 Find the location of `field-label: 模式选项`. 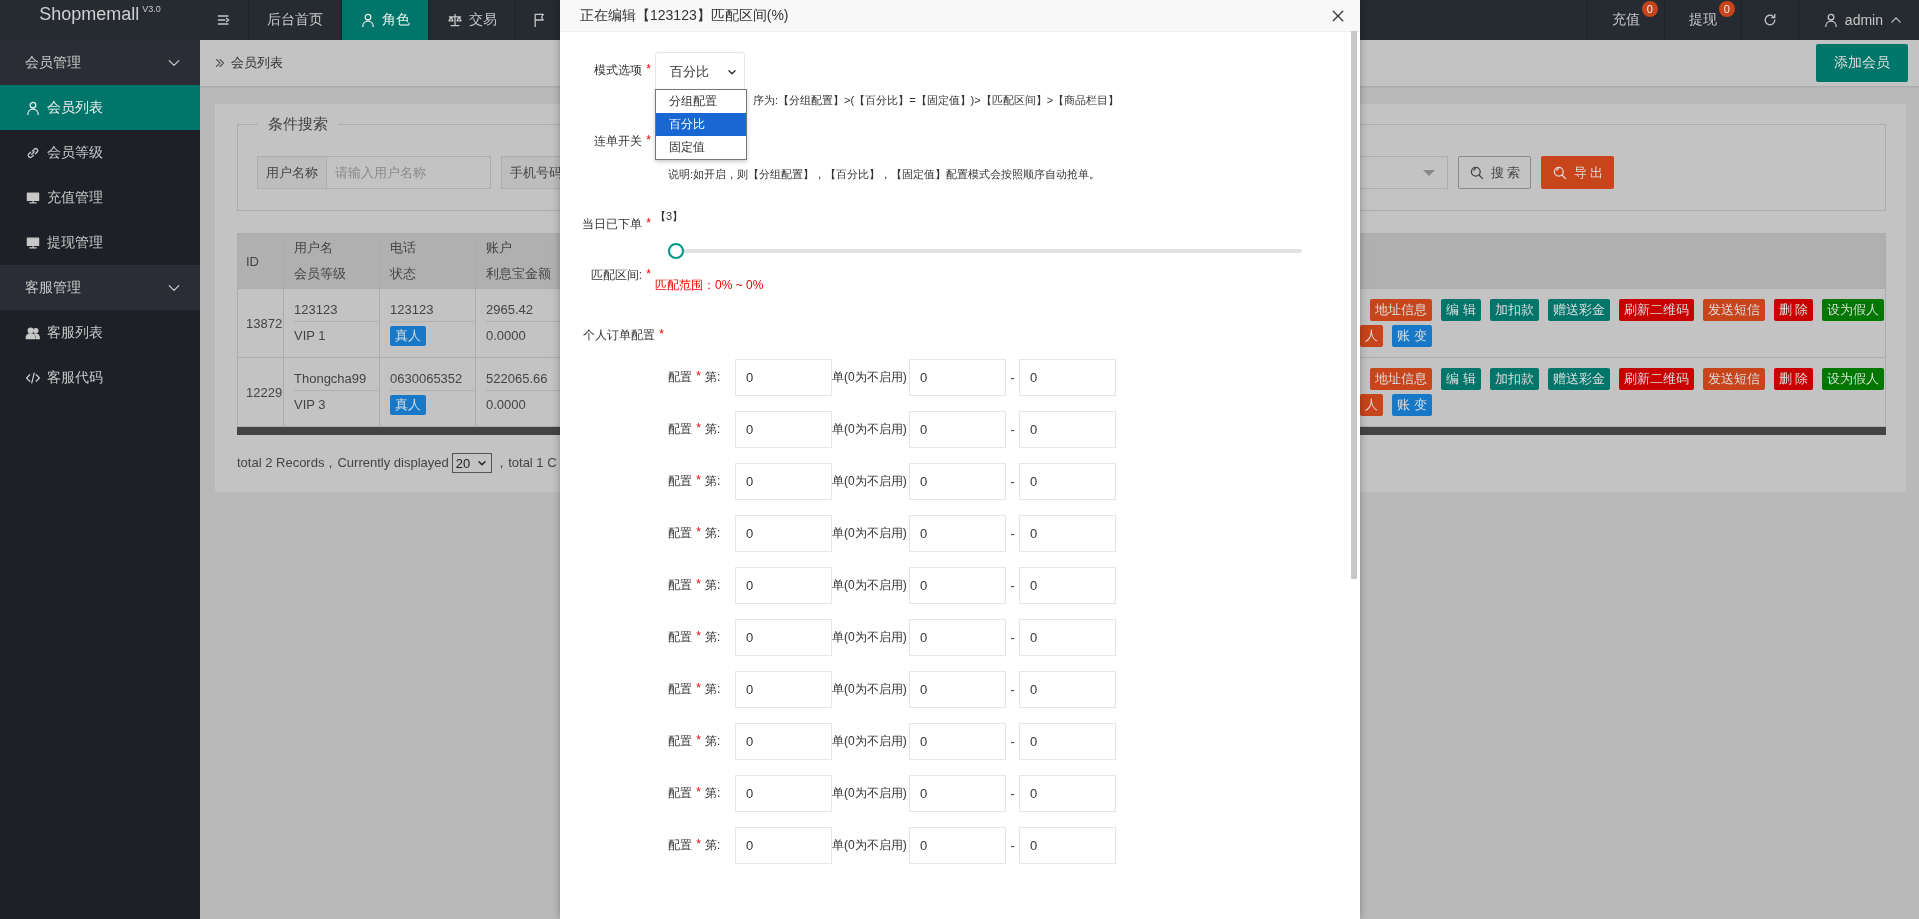

field-label: 模式选项 is located at coordinates (618, 70).